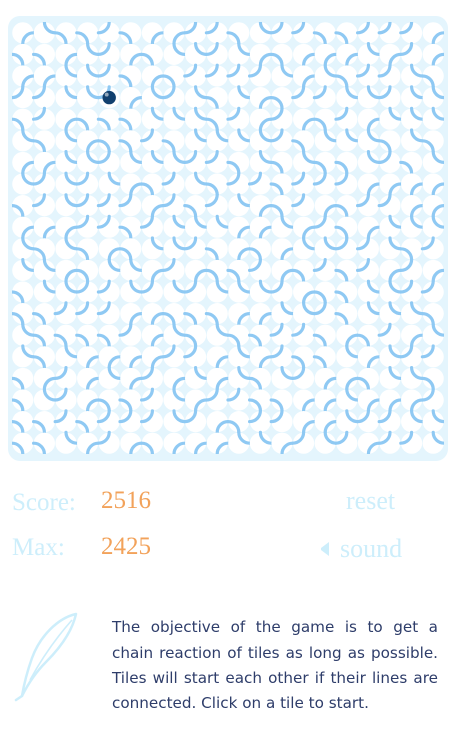  I want to click on sound-toggle: sound, so click(360, 549).